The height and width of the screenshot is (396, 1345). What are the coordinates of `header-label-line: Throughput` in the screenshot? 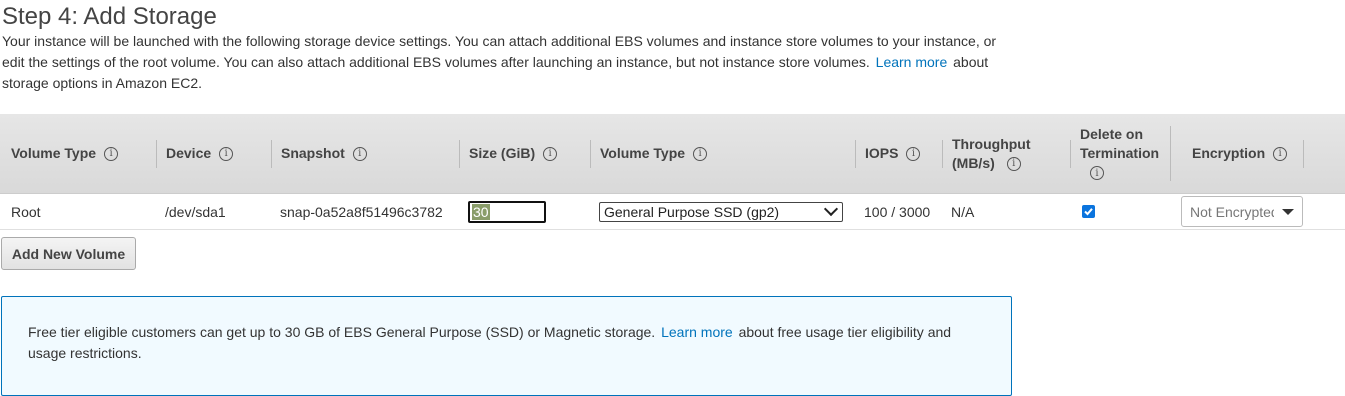 It's located at (991, 143).